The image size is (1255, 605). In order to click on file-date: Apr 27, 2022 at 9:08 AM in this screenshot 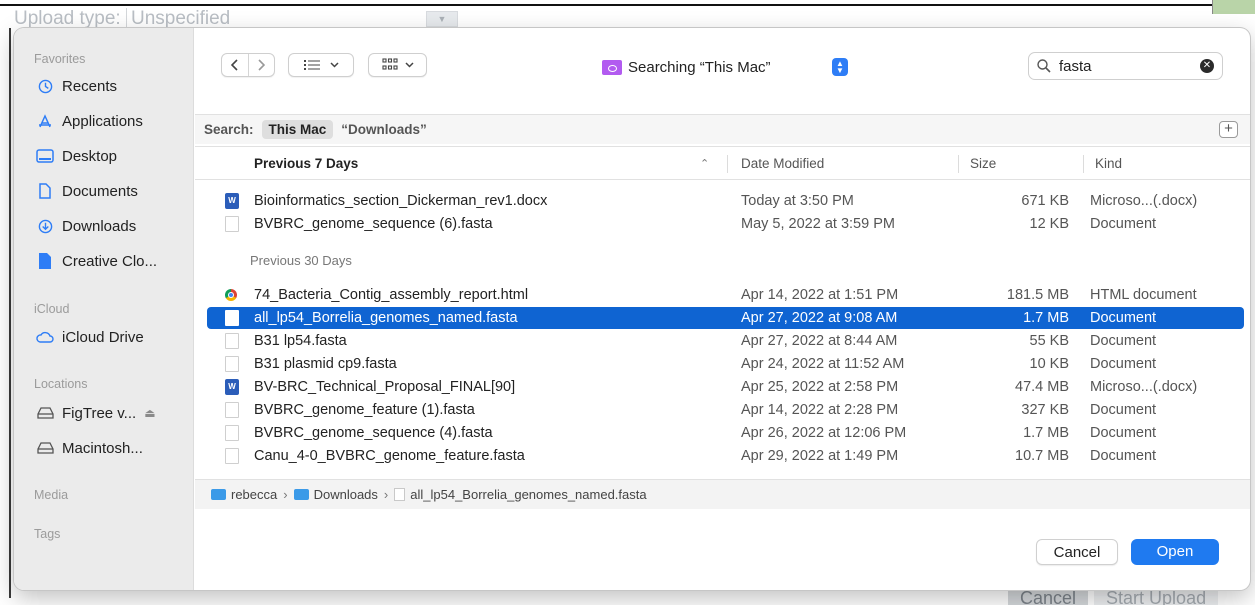, I will do `click(819, 318)`.